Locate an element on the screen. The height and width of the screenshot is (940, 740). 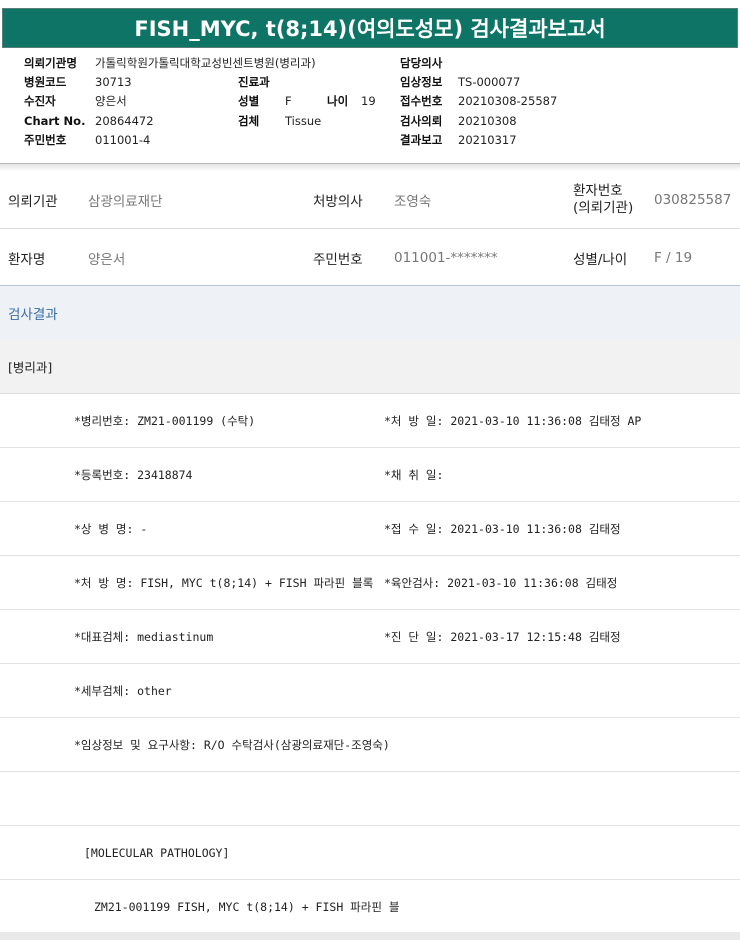
institution-value: 가톨릭학원가톨릭대학교성빈센트병원(병리과) is located at coordinates (205, 63).